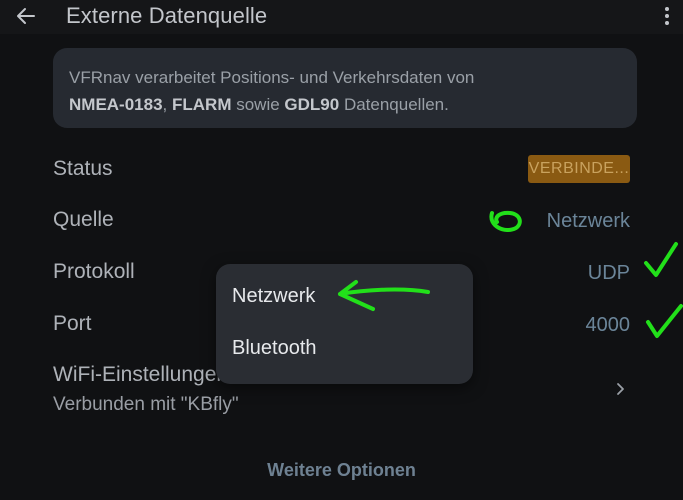 This screenshot has width=683, height=500. What do you see at coordinates (146, 404) in the screenshot?
I see `wifi-connection-status: Verbunden mit "KBfly"` at bounding box center [146, 404].